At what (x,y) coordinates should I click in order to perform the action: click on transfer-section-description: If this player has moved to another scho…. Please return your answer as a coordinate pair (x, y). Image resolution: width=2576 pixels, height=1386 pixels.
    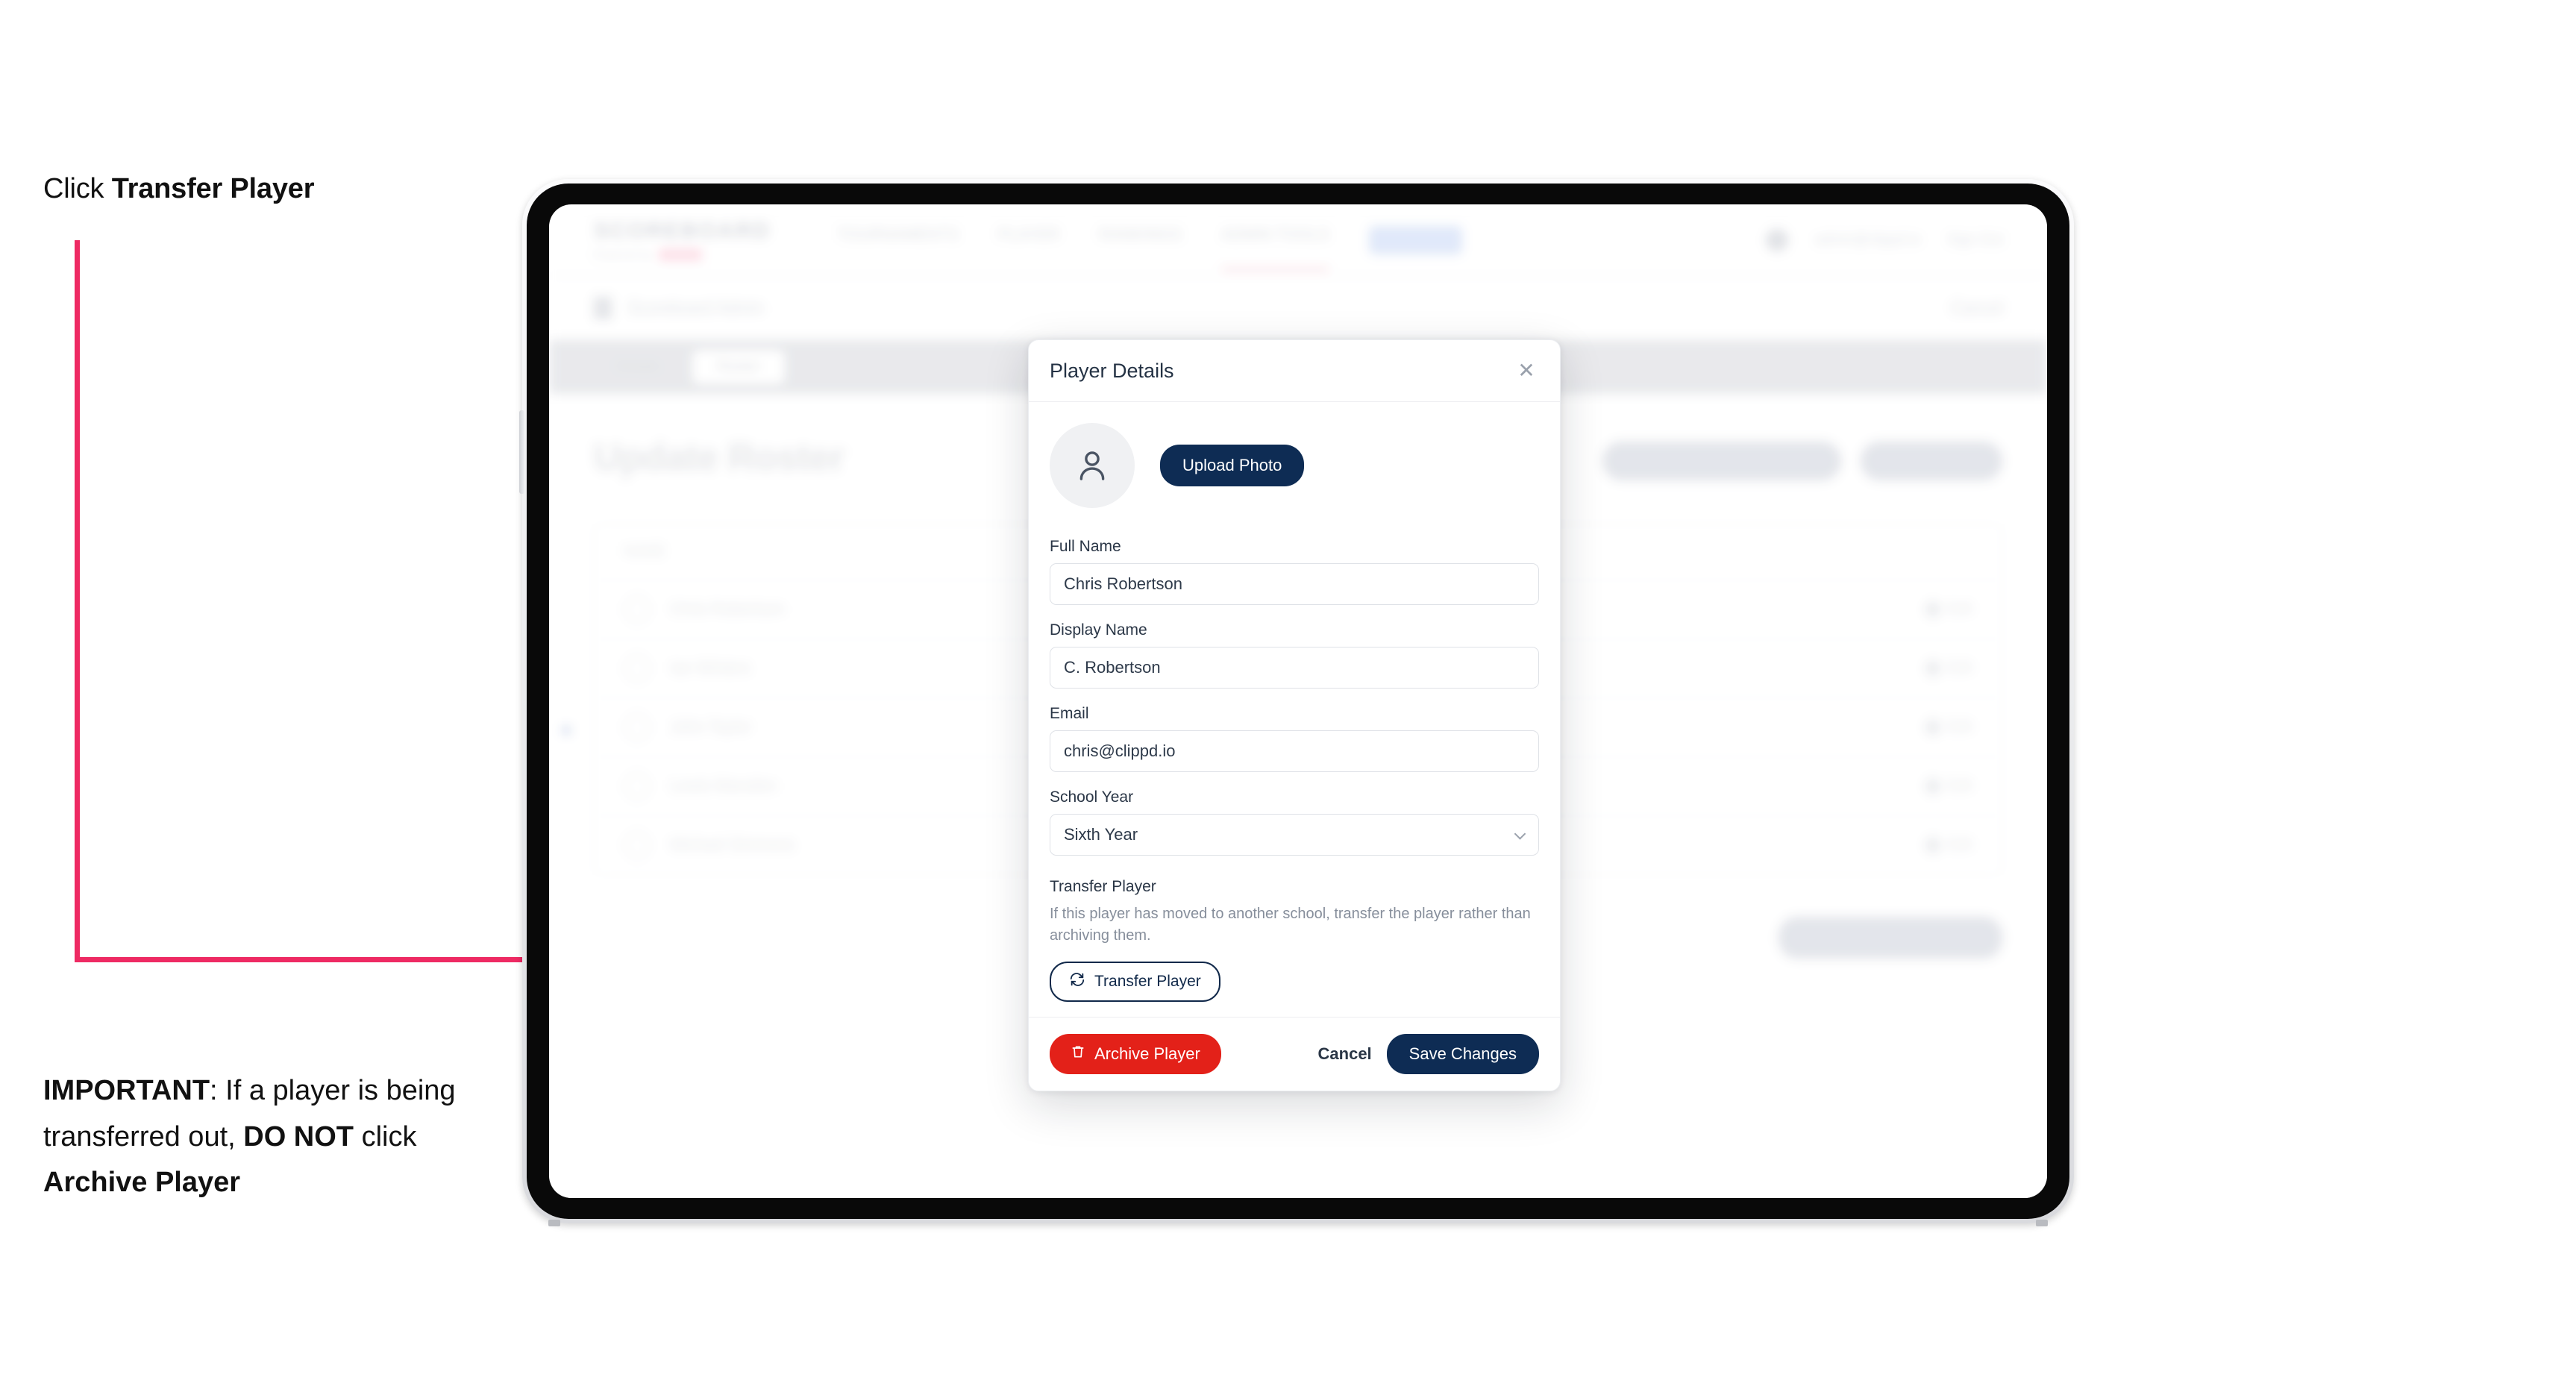
    Looking at the image, I should click on (1290, 925).